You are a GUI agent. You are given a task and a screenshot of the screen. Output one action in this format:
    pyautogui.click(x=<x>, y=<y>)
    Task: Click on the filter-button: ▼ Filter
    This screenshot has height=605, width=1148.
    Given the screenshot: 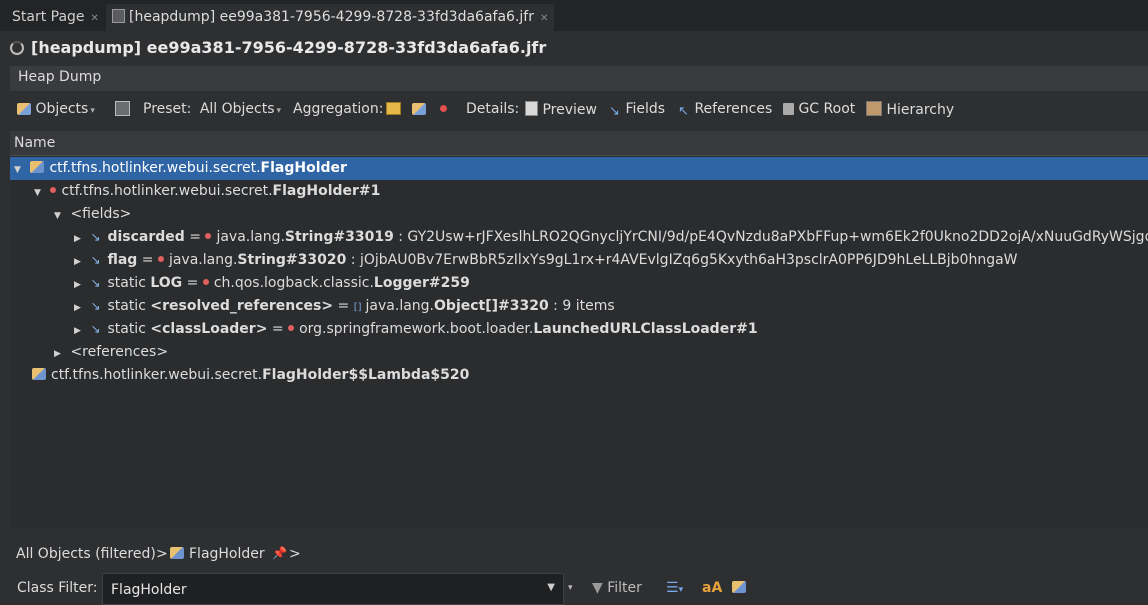 What is the action you would take?
    pyautogui.click(x=617, y=588)
    